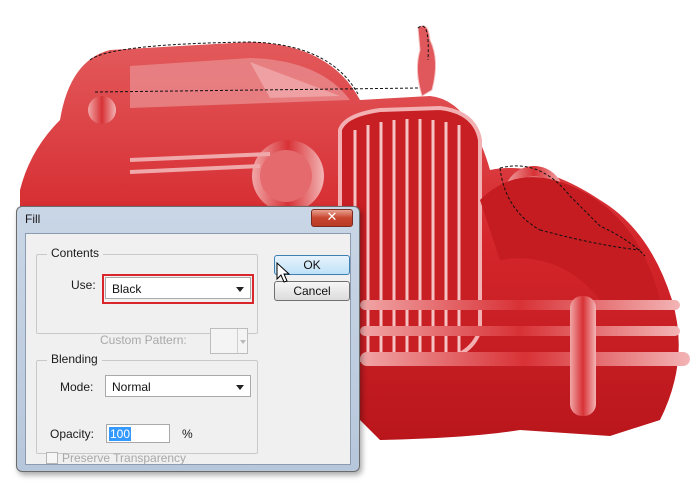 The height and width of the screenshot is (490, 700). What do you see at coordinates (178, 289) in the screenshot?
I see `use-highlight` at bounding box center [178, 289].